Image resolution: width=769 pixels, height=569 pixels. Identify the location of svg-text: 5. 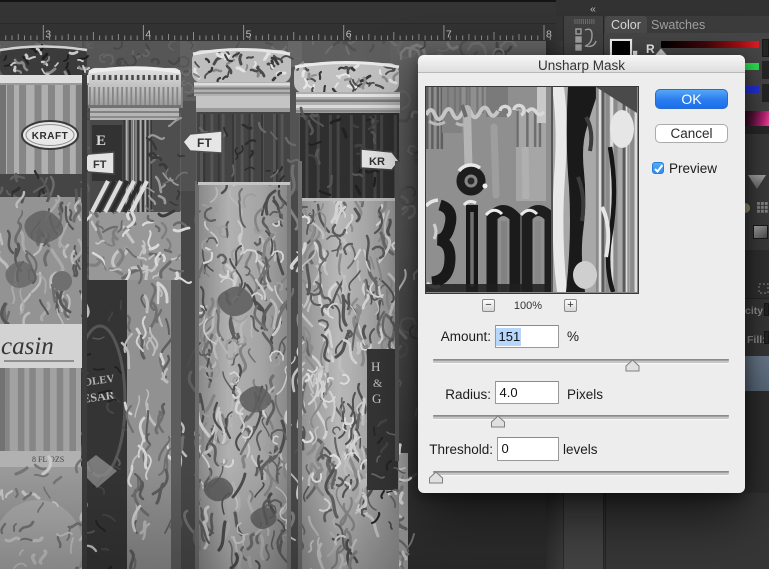
(249, 35).